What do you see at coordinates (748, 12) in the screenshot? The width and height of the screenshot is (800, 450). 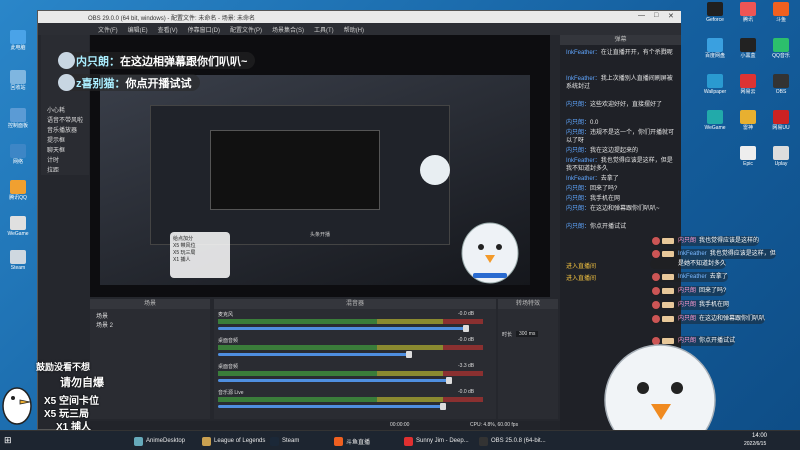 I see `desktop-icon-tencent: 腾讯` at bounding box center [748, 12].